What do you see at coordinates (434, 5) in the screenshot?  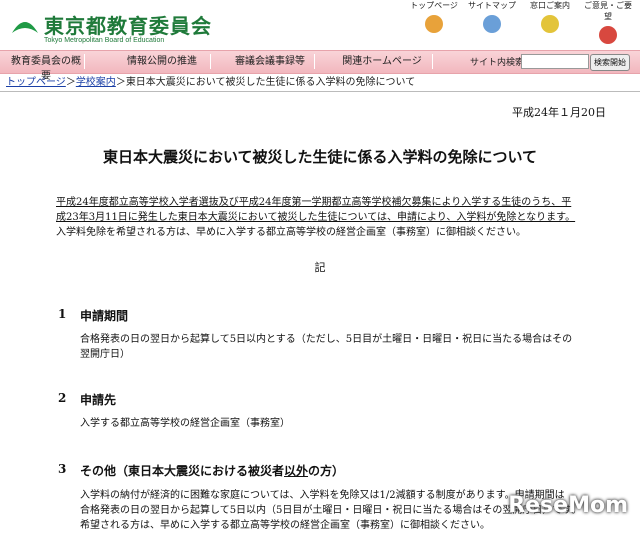 I see `util-label: トップページ` at bounding box center [434, 5].